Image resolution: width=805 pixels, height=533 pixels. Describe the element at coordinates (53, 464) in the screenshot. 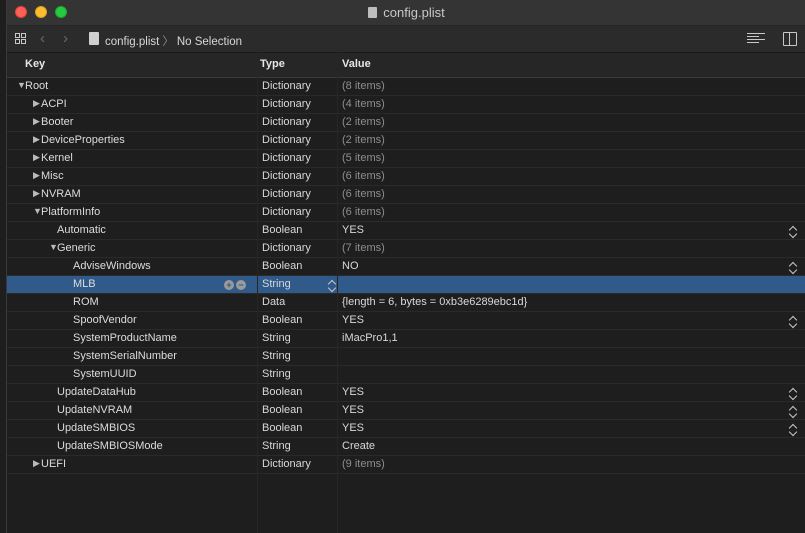

I see `row-key: UEFI` at that location.